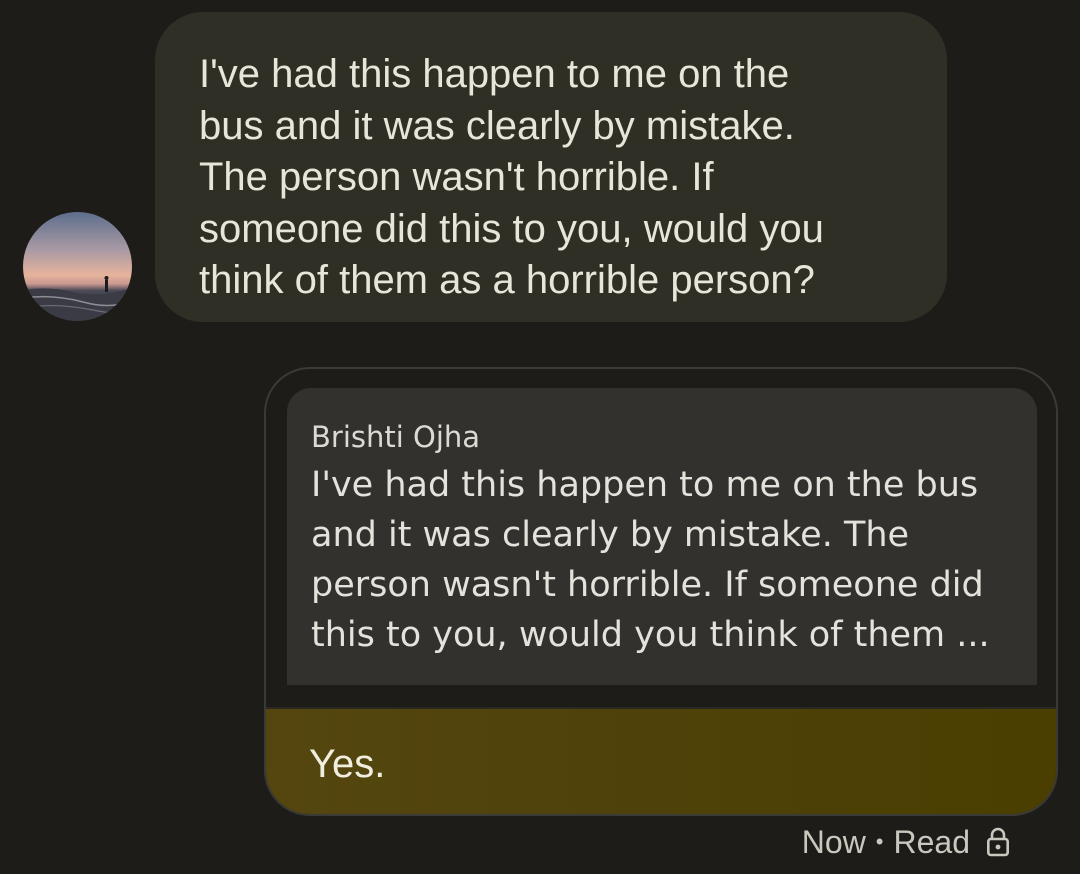 The width and height of the screenshot is (1080, 874). I want to click on message-text-line: I've had this happen to me on the, so click(494, 74).